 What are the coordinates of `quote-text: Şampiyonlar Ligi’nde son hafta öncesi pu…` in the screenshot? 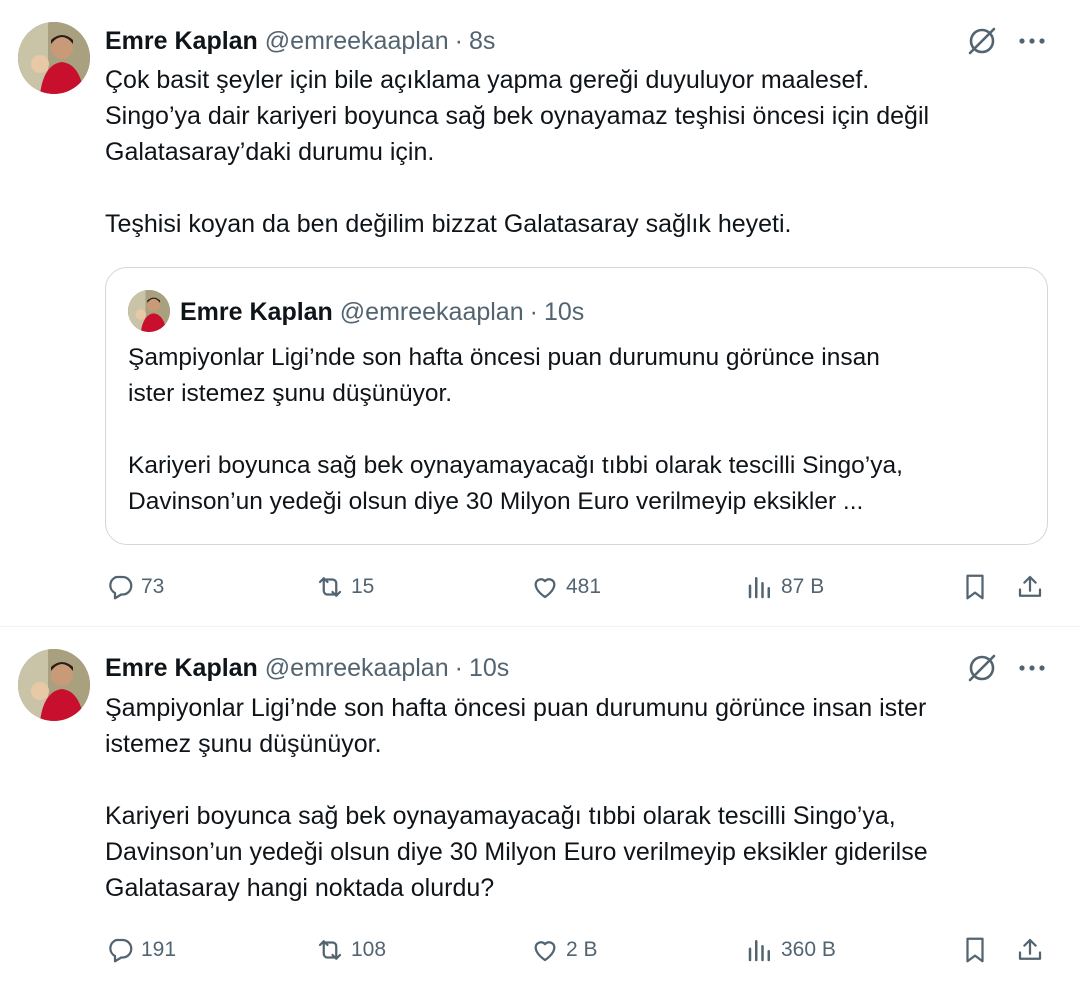 It's located at (515, 429).